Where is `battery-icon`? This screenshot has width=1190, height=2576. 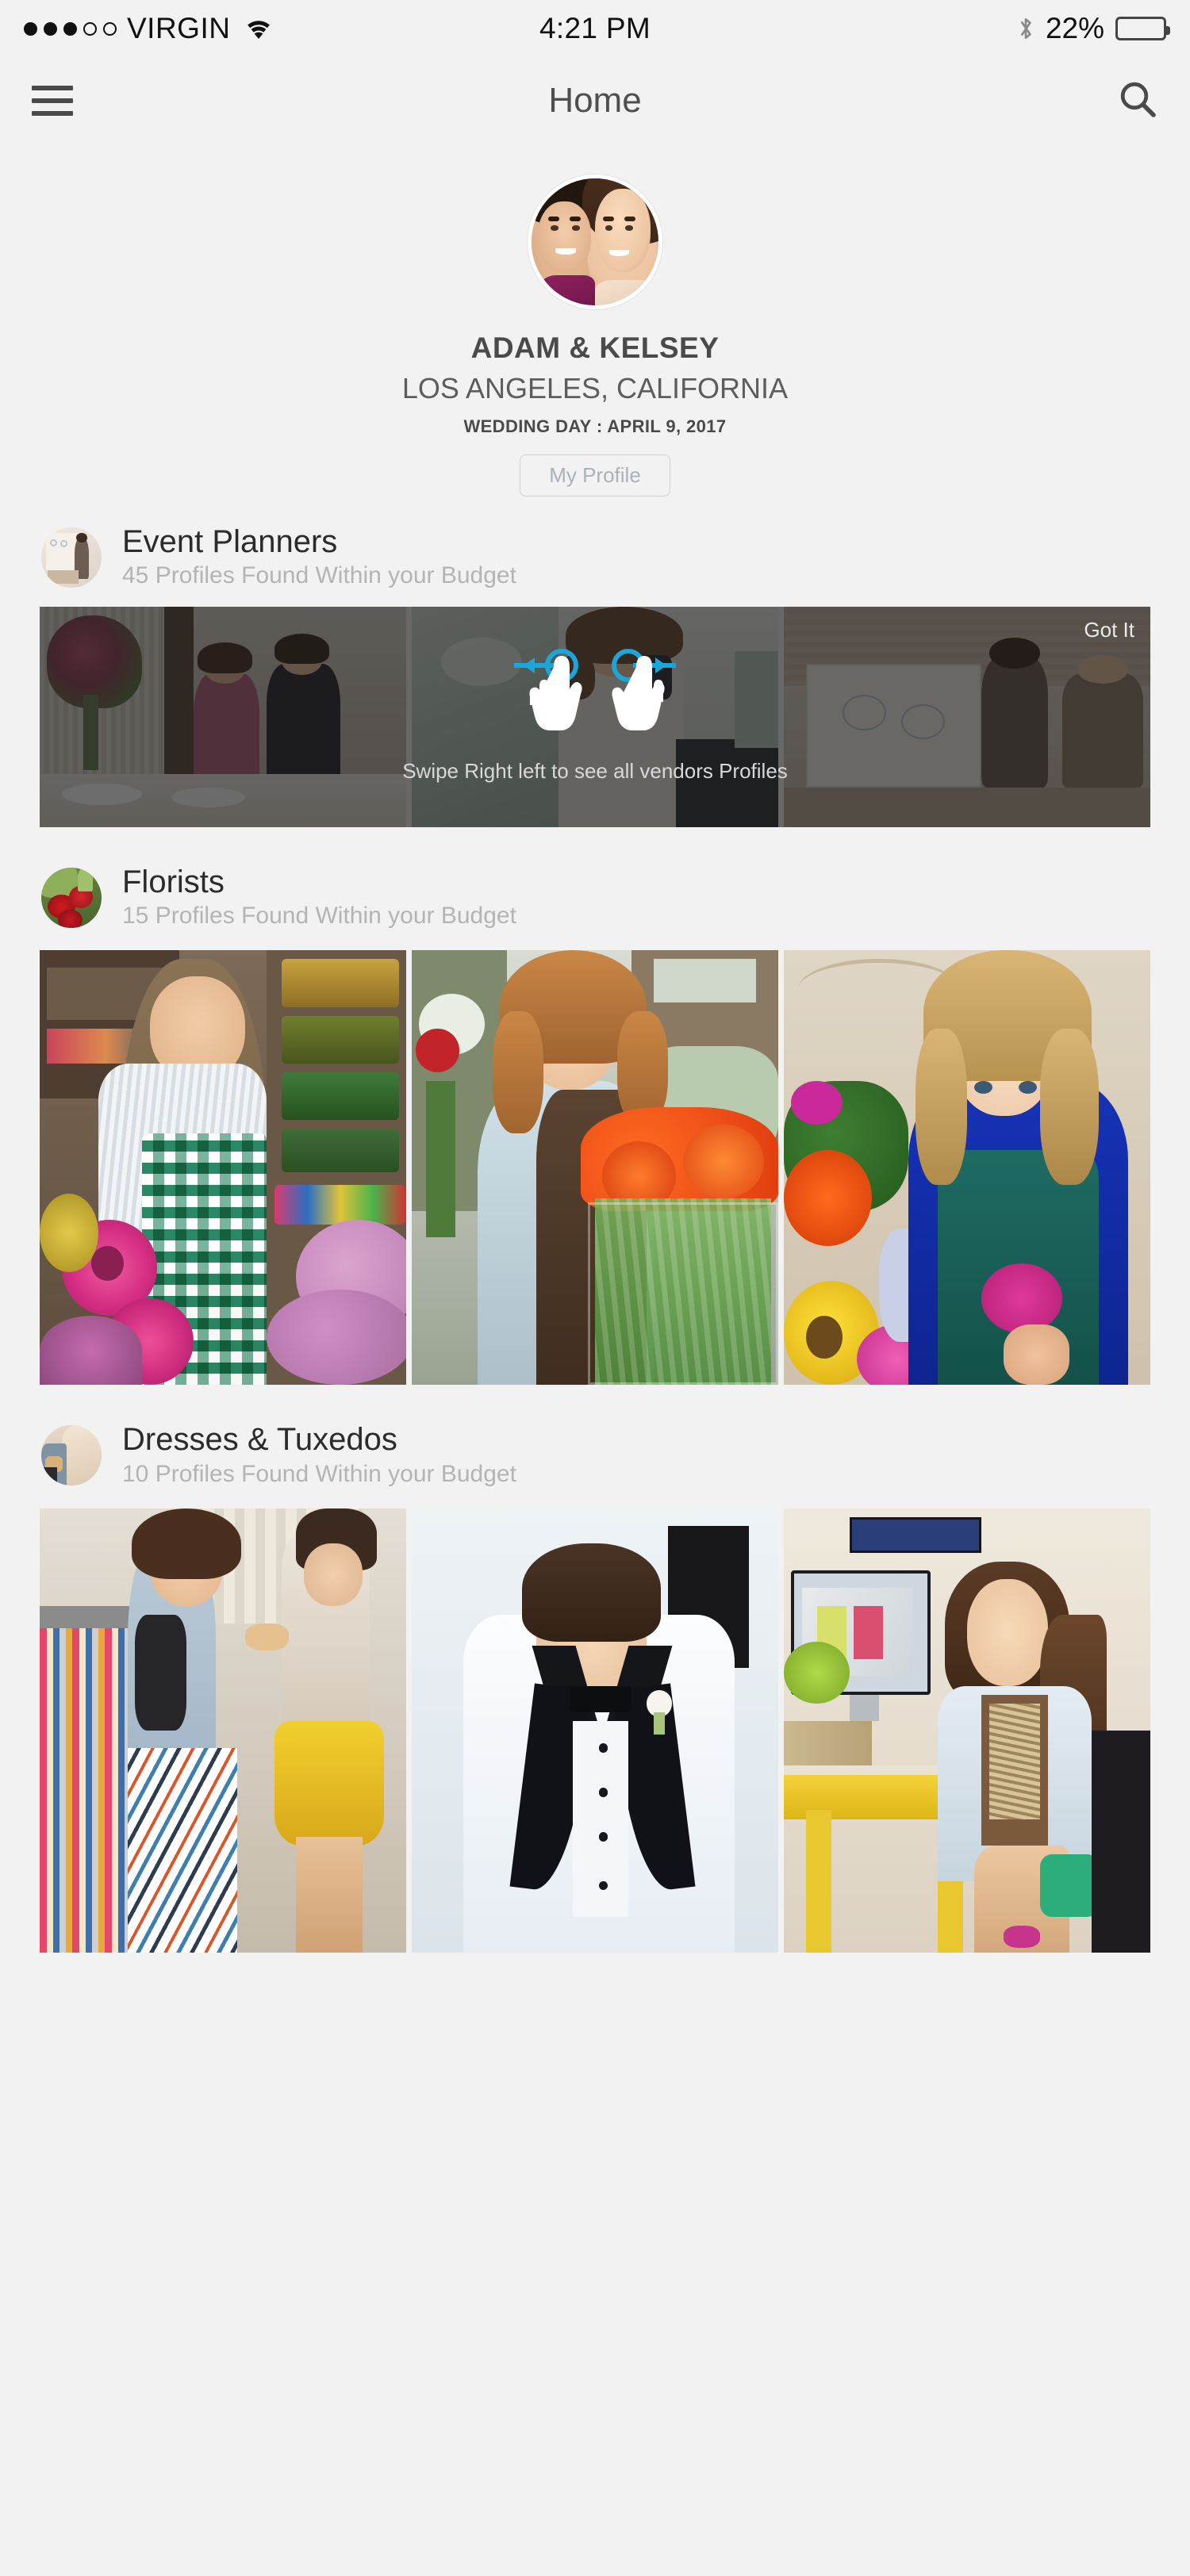
battery-icon is located at coordinates (1142, 29).